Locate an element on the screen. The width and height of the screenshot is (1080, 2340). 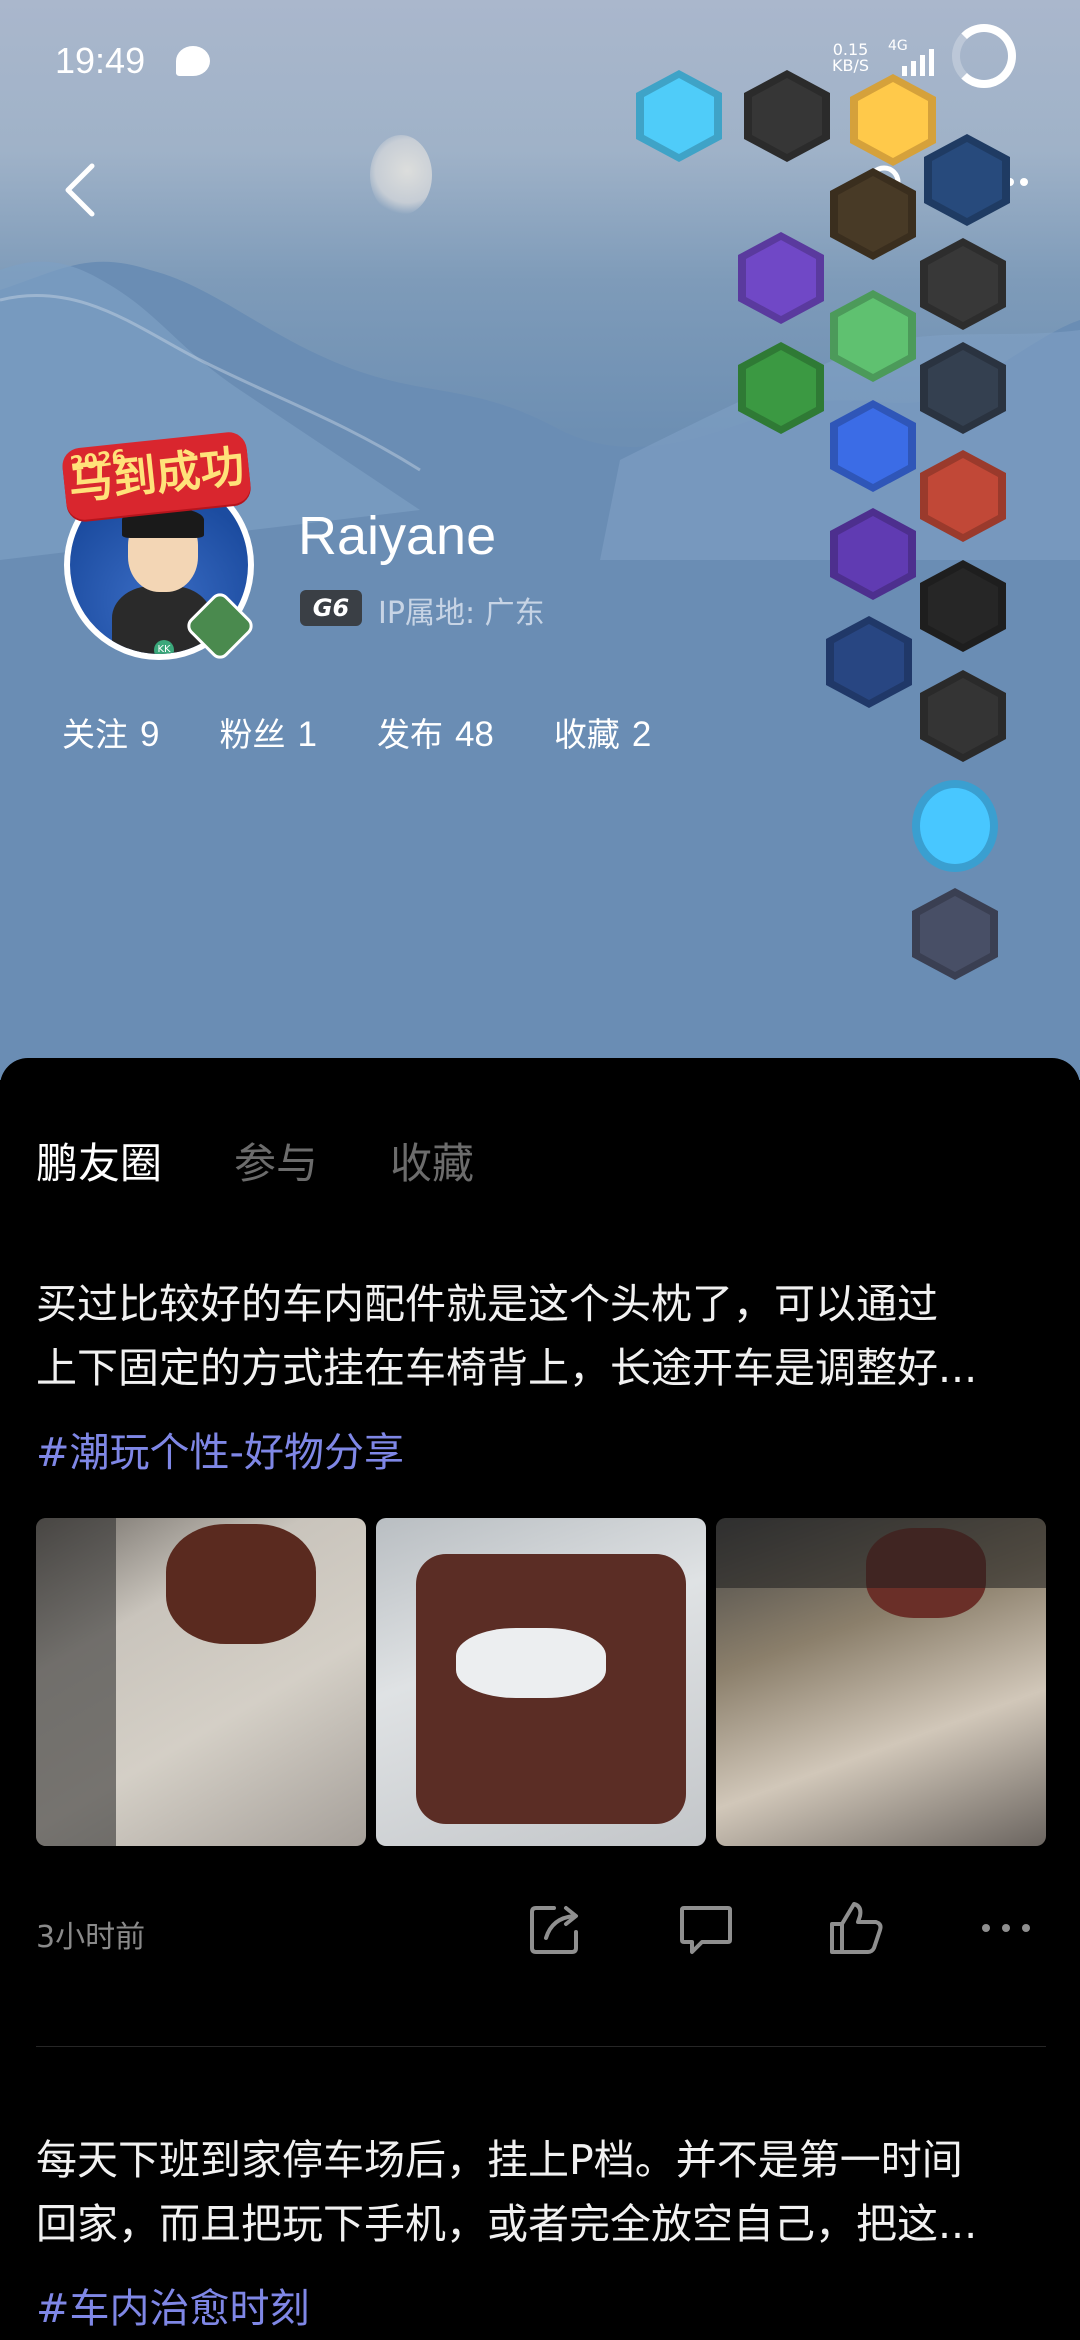
comment-icon is located at coordinates (706, 1928).